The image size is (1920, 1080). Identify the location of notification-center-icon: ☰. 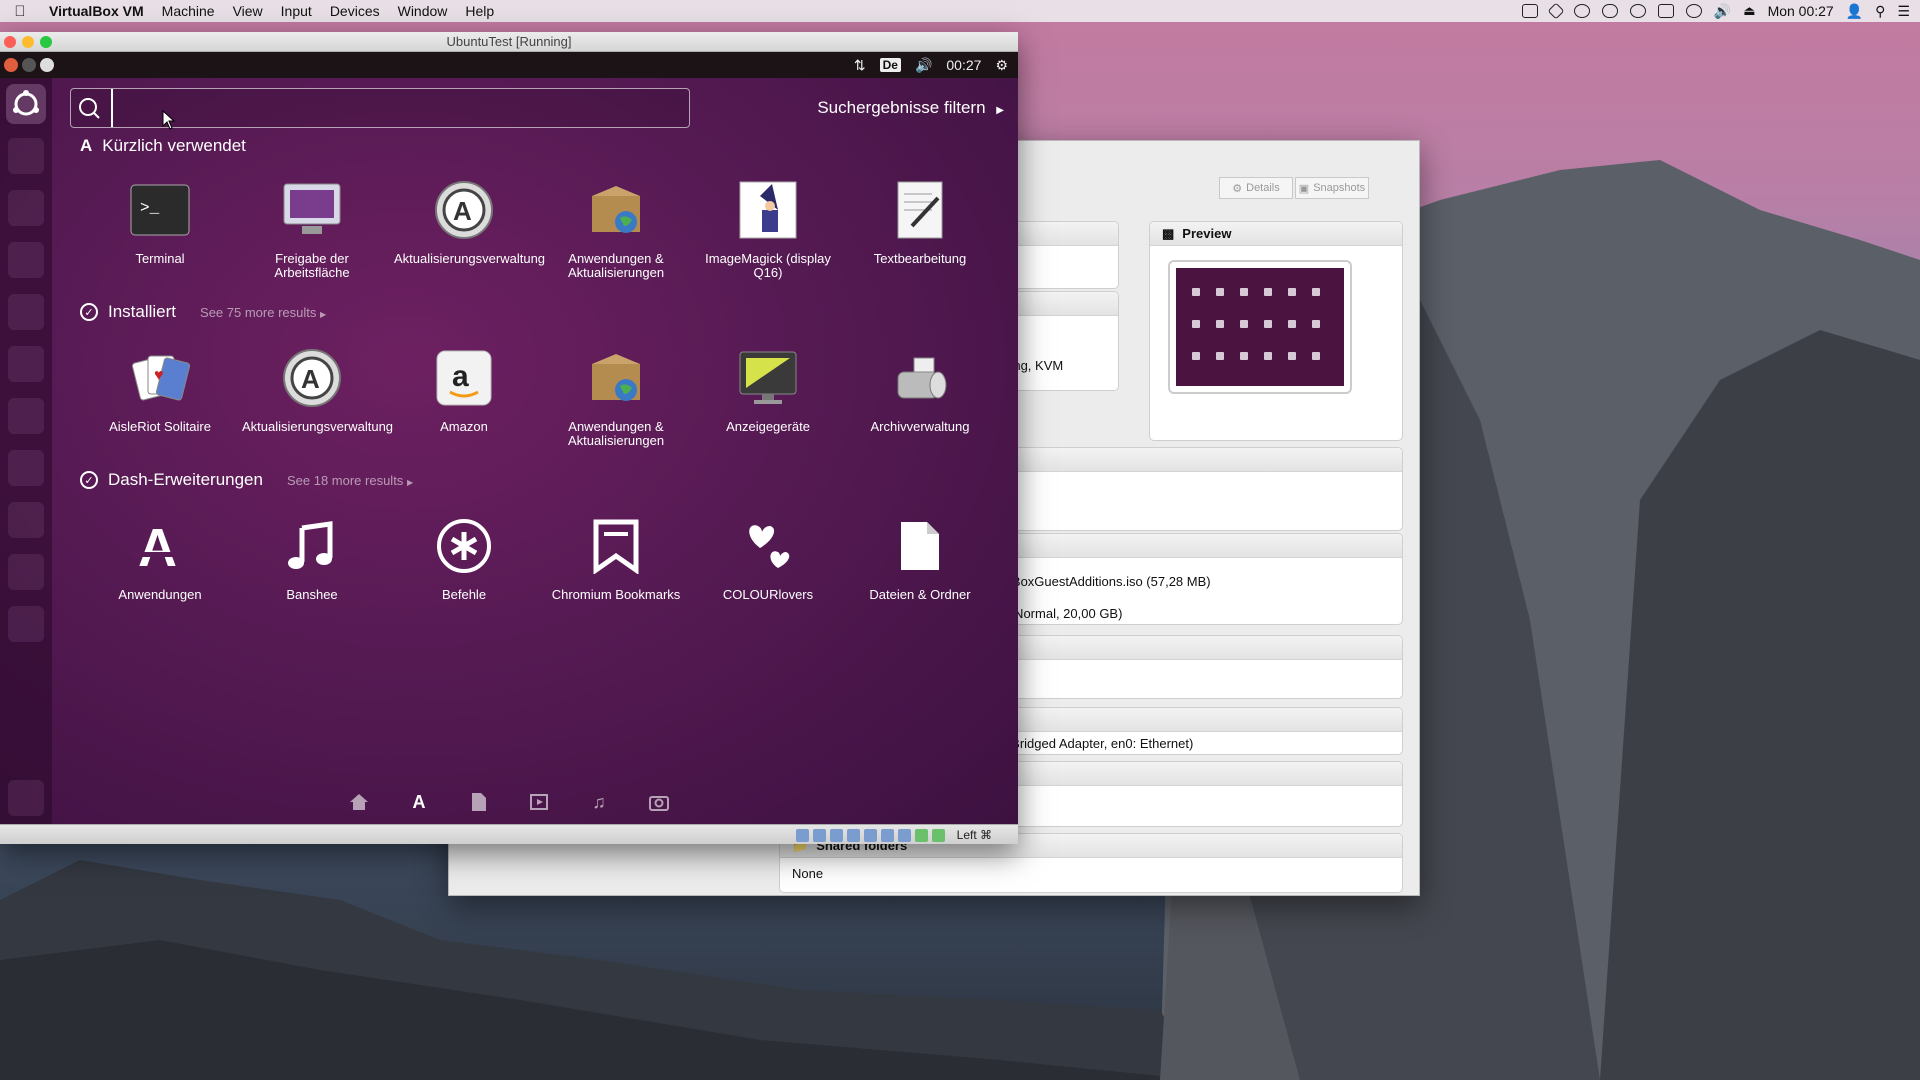
(1903, 11).